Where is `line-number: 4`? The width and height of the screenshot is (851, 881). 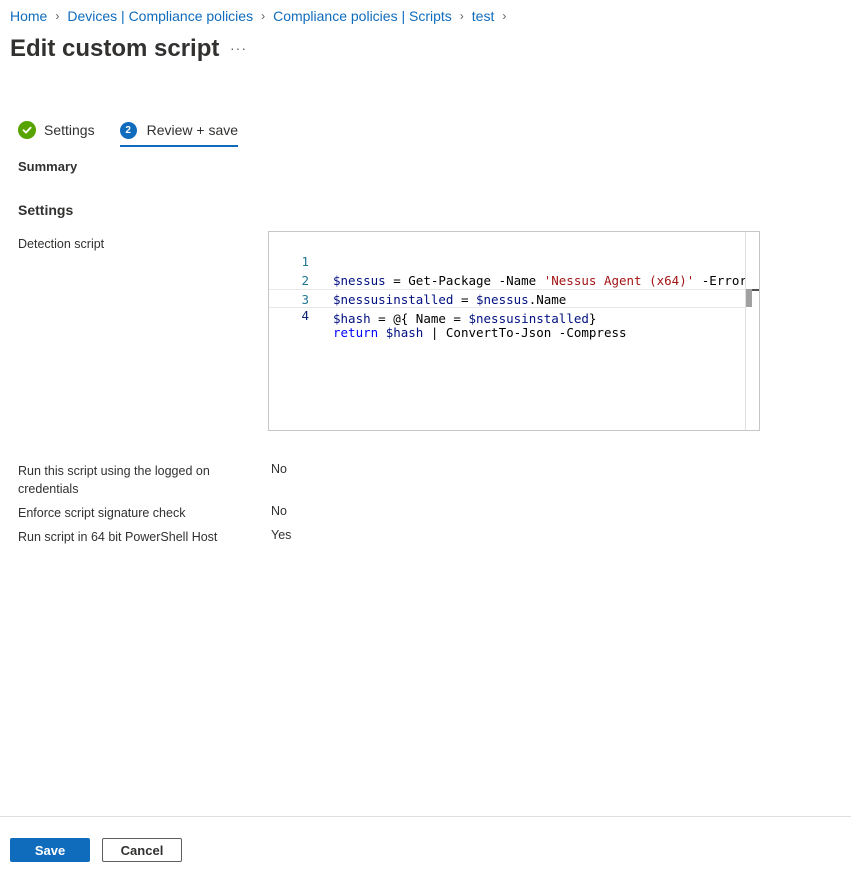
line-number: 4 is located at coordinates (305, 315).